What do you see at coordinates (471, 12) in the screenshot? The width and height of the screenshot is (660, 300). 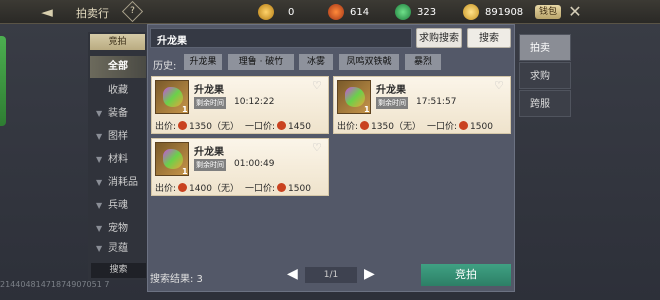 I see `yuanbao-icon` at bounding box center [471, 12].